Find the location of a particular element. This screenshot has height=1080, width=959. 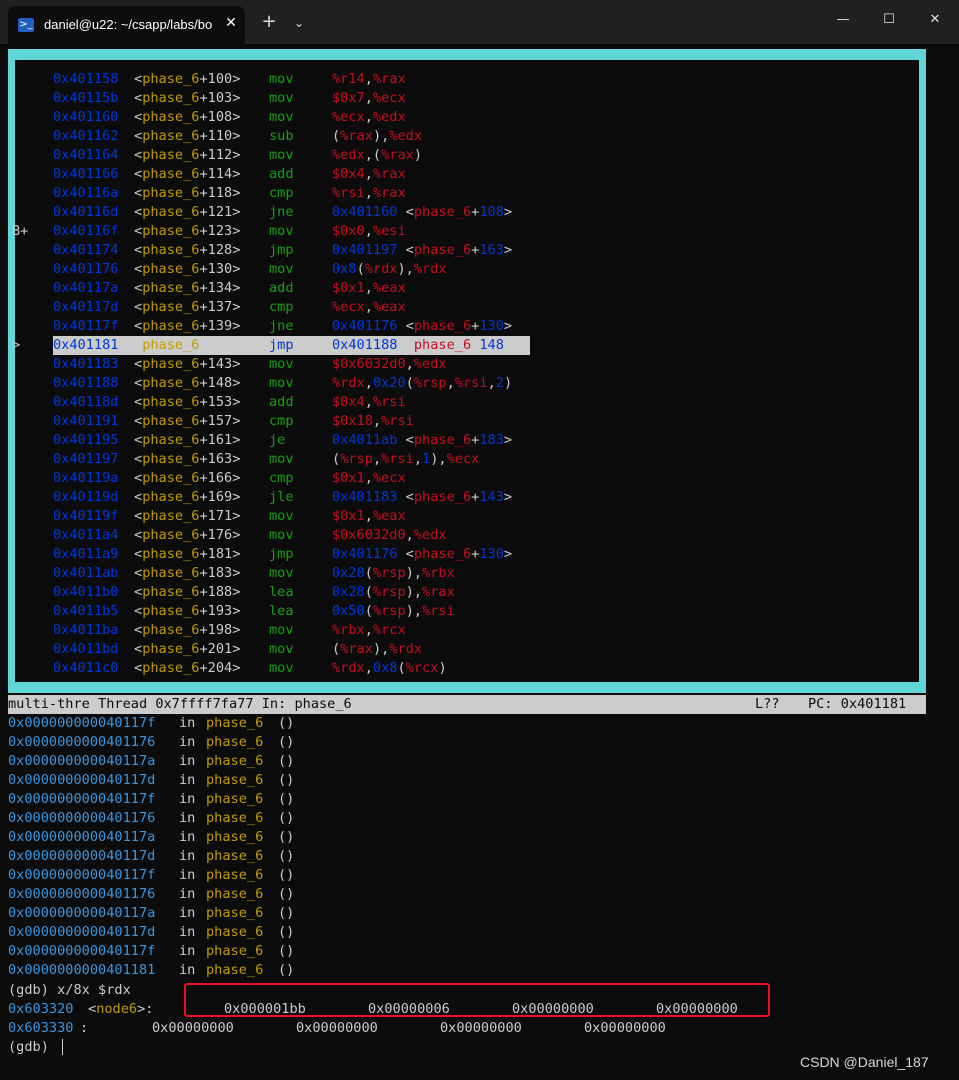

annotation-box is located at coordinates (477, 1000).